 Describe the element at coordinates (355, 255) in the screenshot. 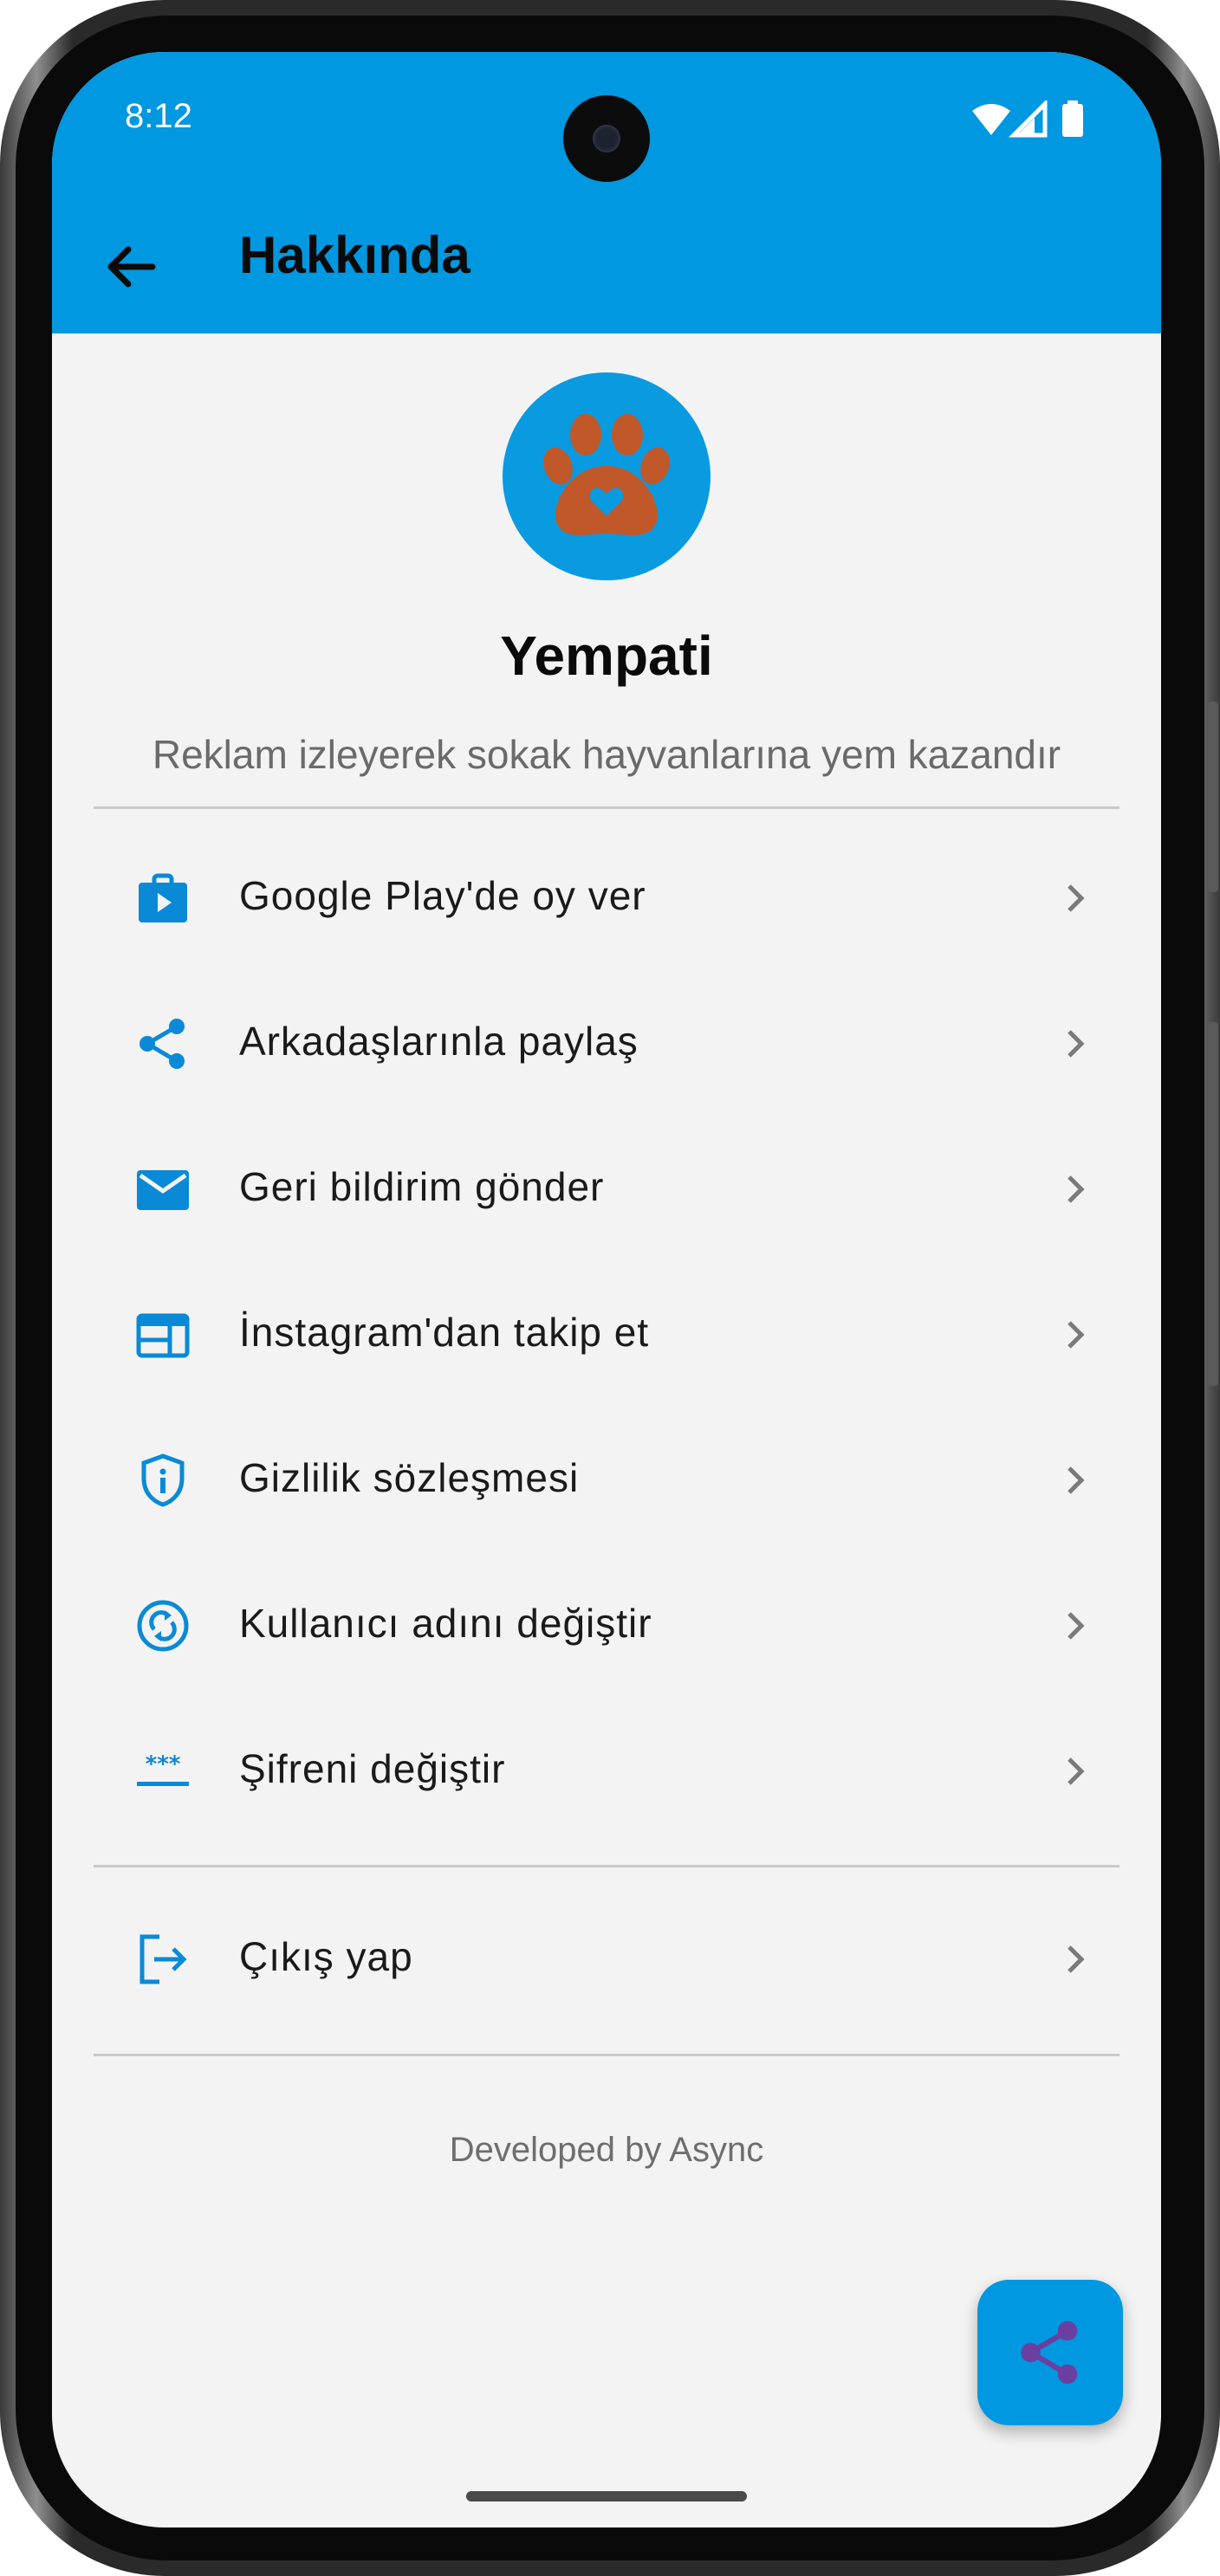

I see `page-title: Hakkında` at that location.